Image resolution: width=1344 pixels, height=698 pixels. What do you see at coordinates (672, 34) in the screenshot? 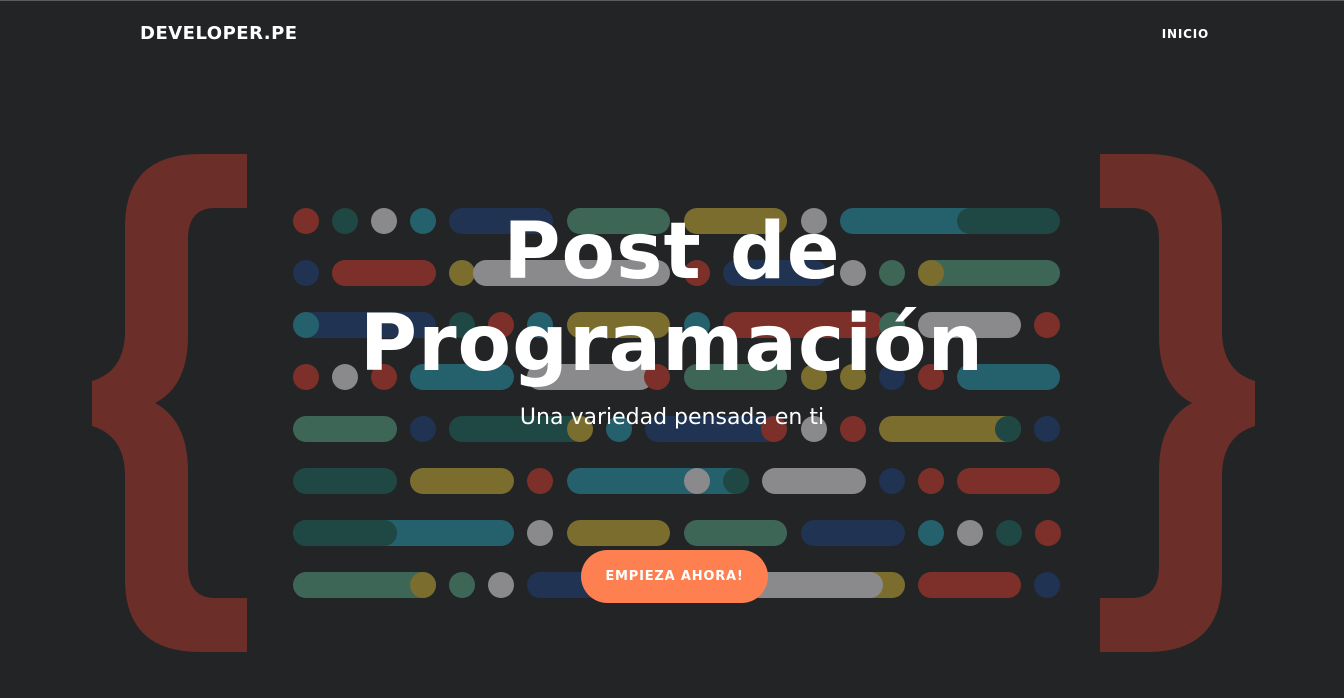
I see `top-navbar: DEVELOPER.PE INICIO` at bounding box center [672, 34].